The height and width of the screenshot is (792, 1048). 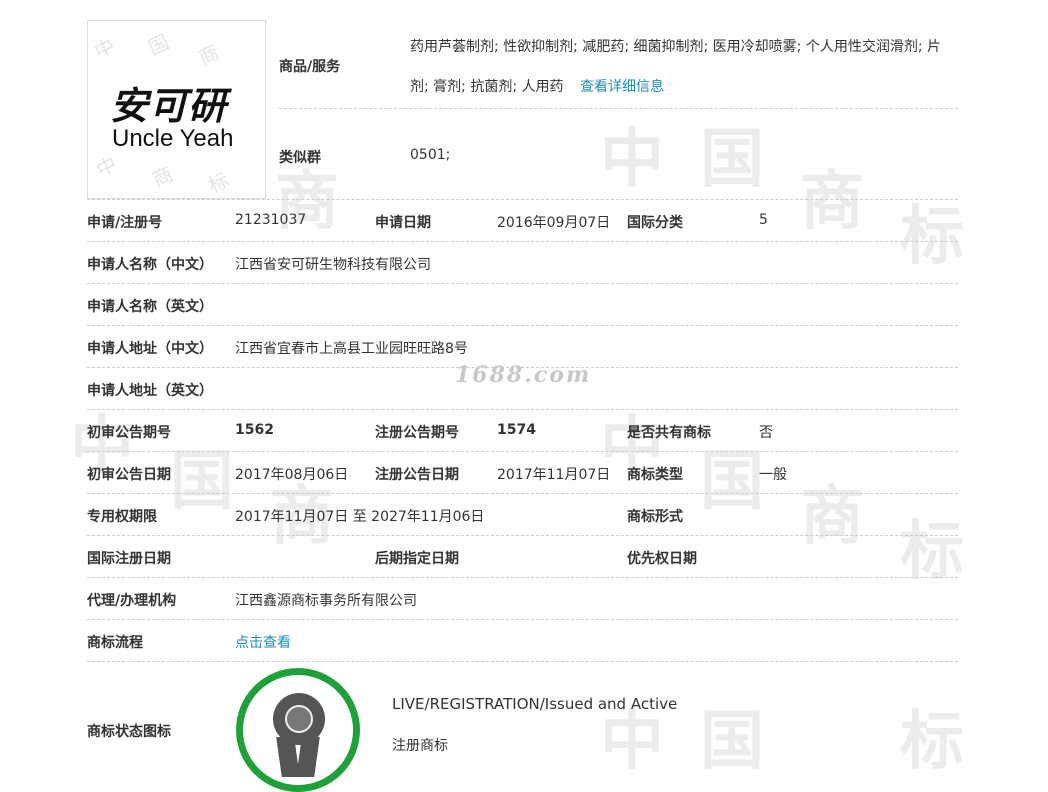 I want to click on logo-chinese-text: 安可研, so click(x=169, y=106).